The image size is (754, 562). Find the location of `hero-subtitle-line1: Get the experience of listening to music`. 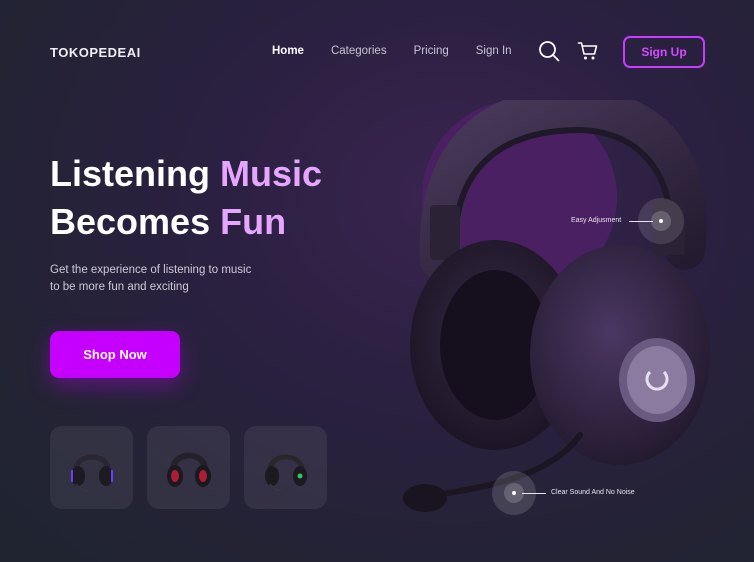

hero-subtitle-line1: Get the experience of listening to music is located at coordinates (151, 270).